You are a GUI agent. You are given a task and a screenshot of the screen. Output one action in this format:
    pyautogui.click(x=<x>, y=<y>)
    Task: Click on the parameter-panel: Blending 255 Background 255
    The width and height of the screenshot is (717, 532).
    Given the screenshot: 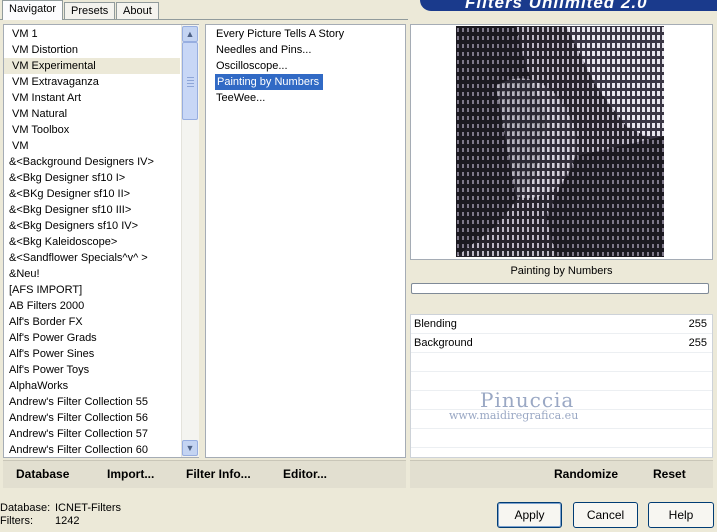 What is the action you would take?
    pyautogui.click(x=561, y=390)
    